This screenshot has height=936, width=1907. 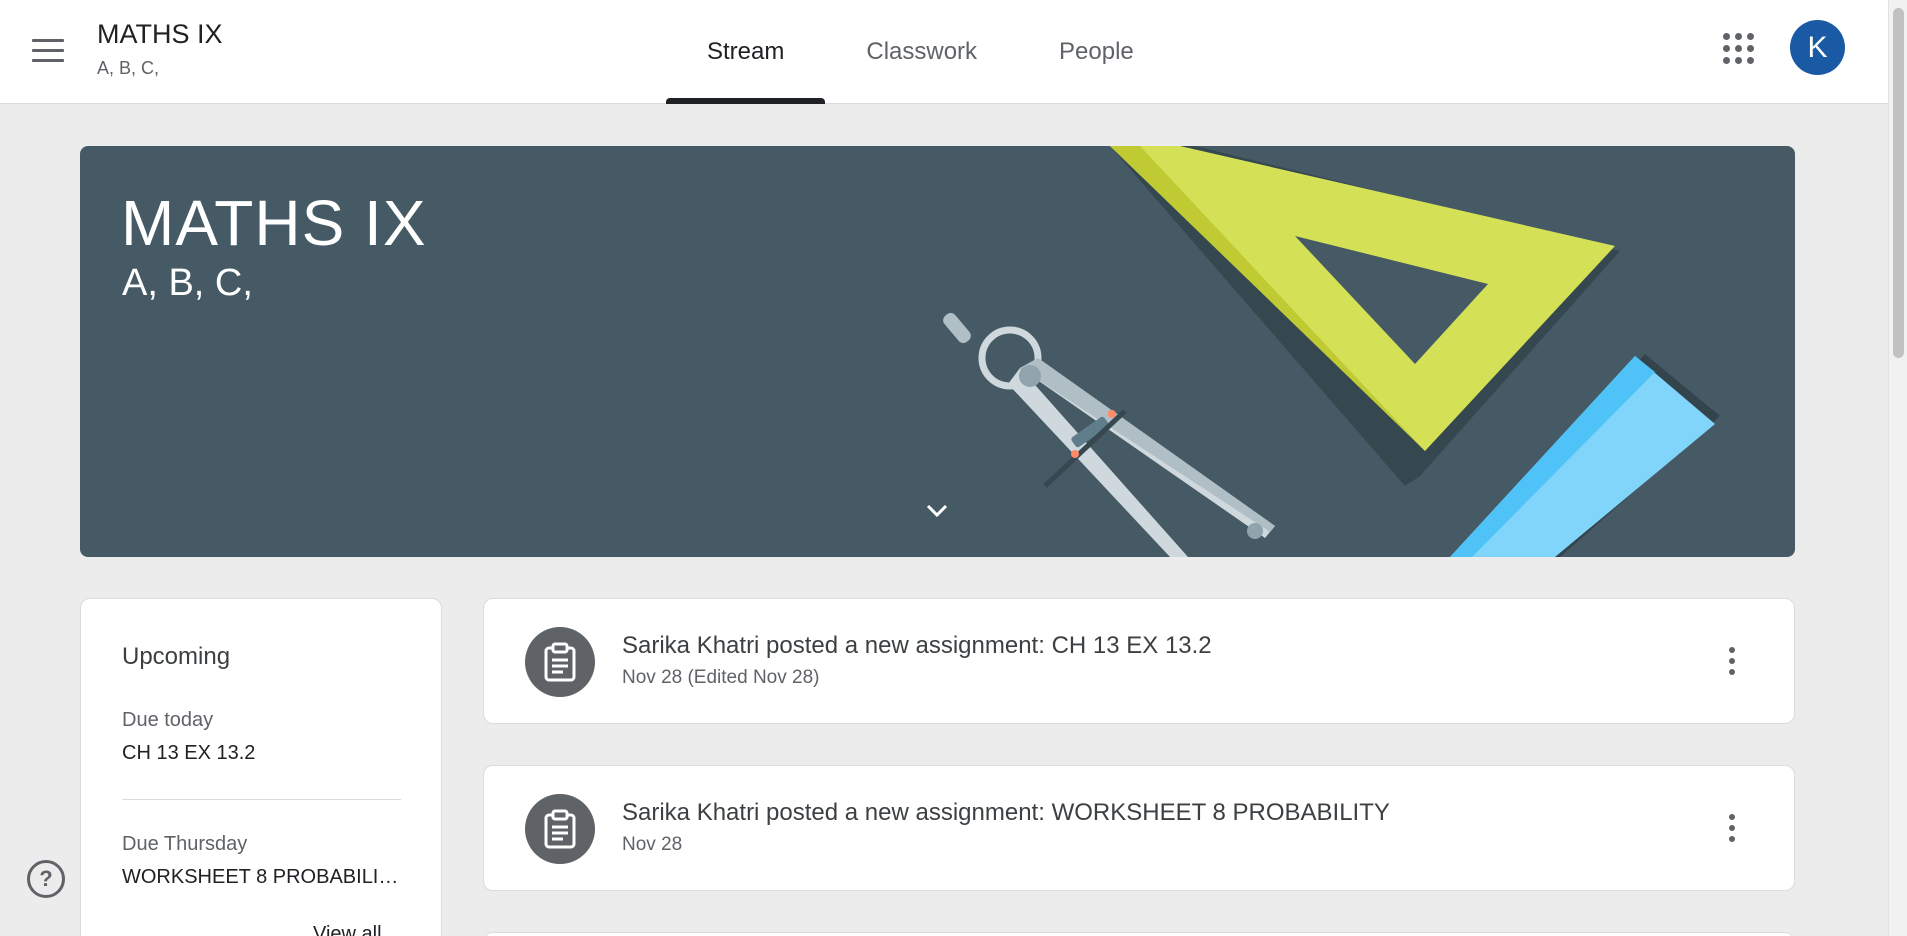 I want to click on upcoming-item: WORKSHEET 8 PROBABILITY, so click(x=262, y=877).